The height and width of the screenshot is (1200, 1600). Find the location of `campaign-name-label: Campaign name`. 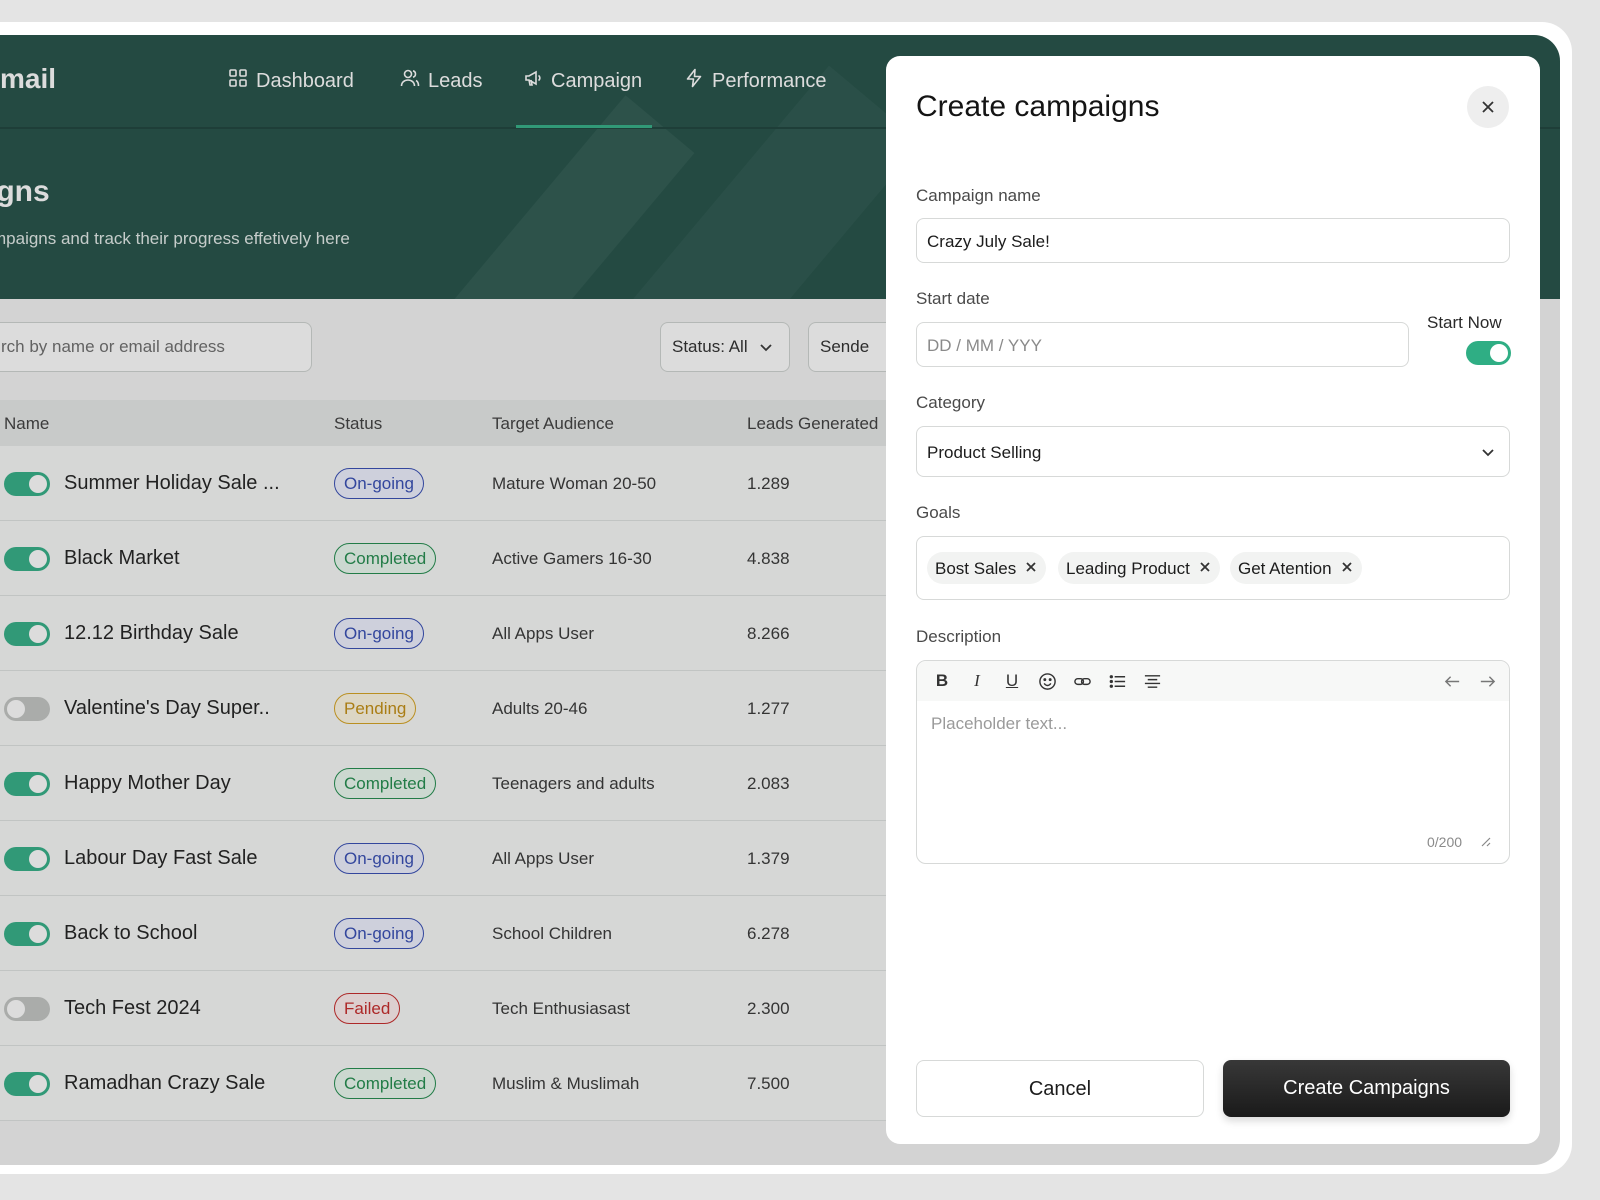

campaign-name-label: Campaign name is located at coordinates (978, 195).